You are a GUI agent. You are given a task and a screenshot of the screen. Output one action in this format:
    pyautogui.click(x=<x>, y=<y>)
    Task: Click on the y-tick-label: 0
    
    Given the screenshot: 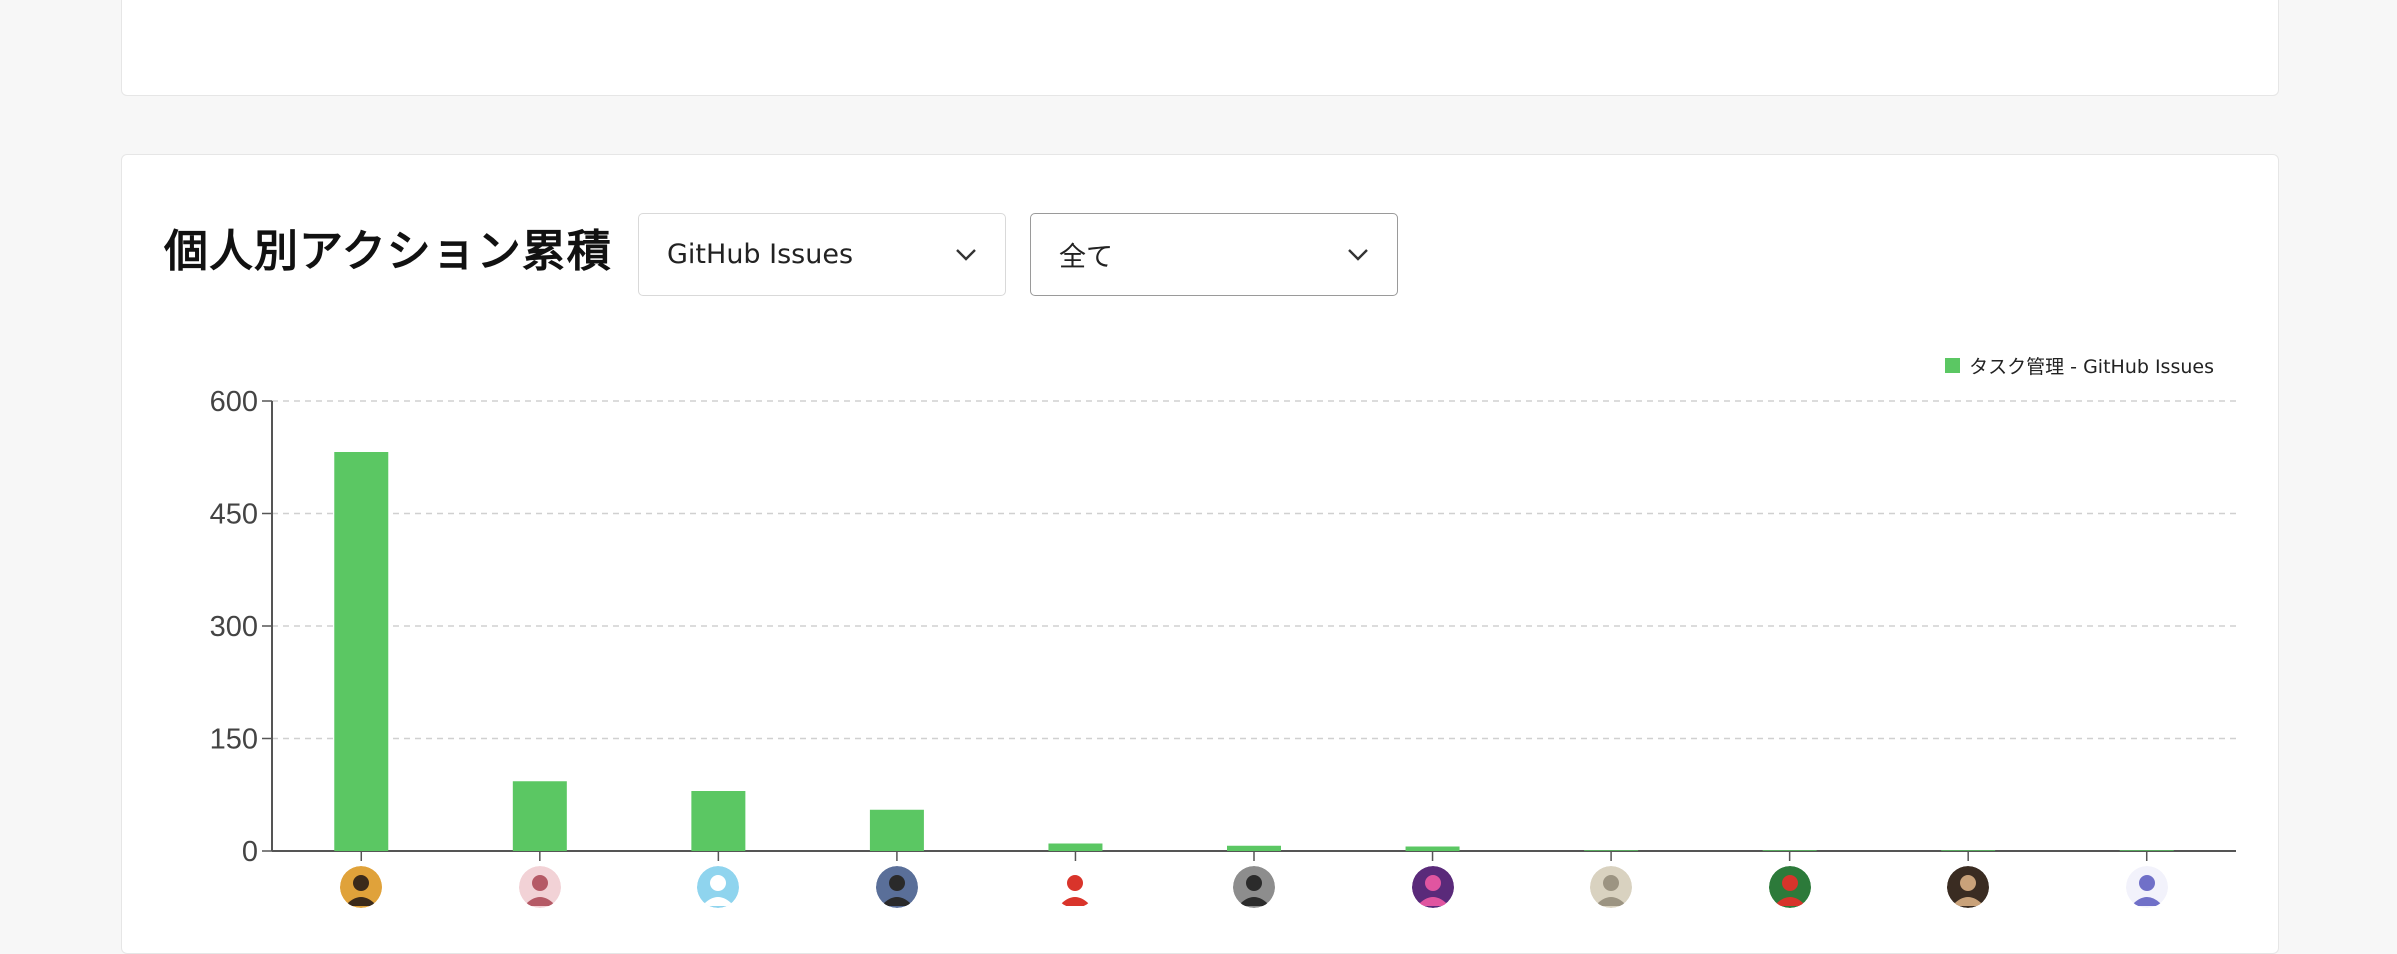 What is the action you would take?
    pyautogui.click(x=250, y=852)
    